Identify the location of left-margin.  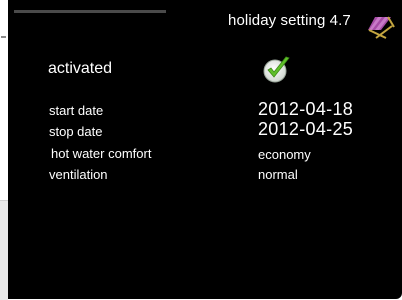
(4, 150).